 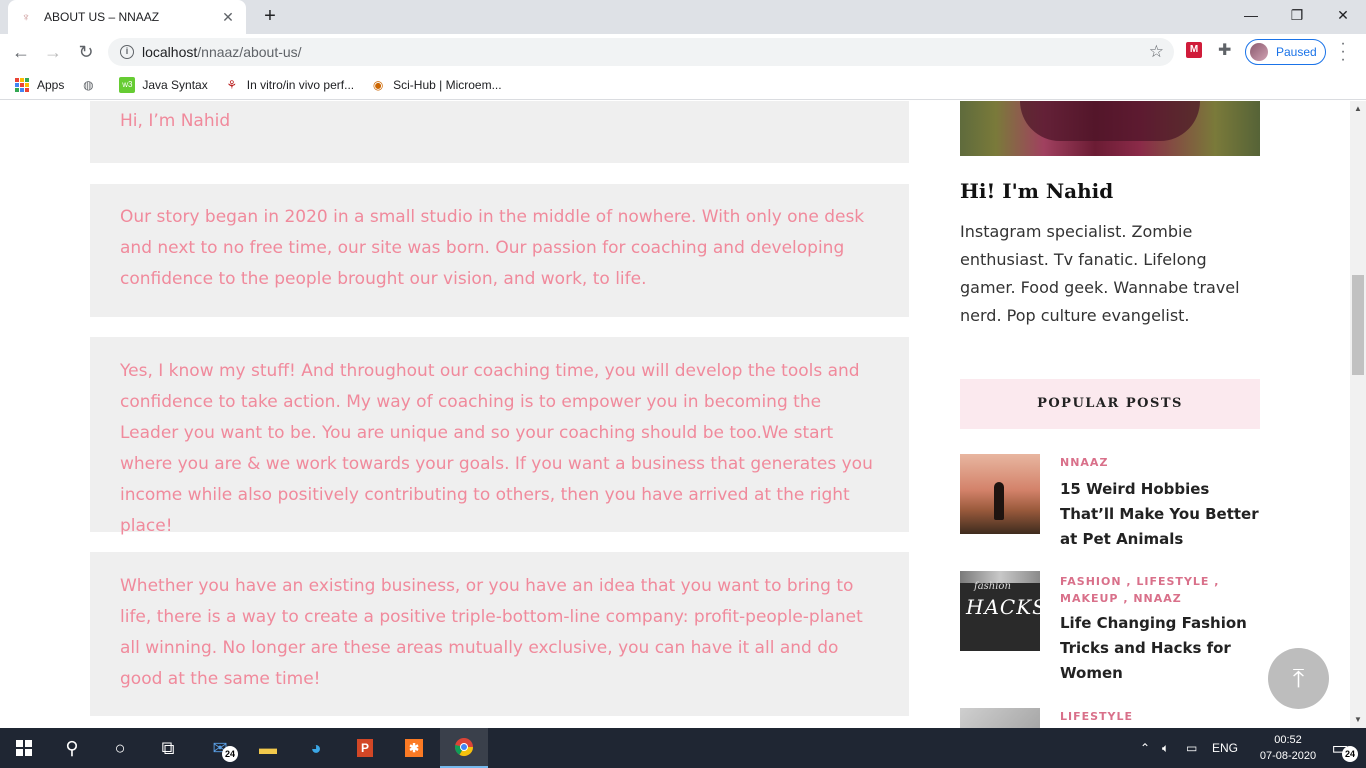 I want to click on network-icon: ▭, so click(x=1191, y=748).